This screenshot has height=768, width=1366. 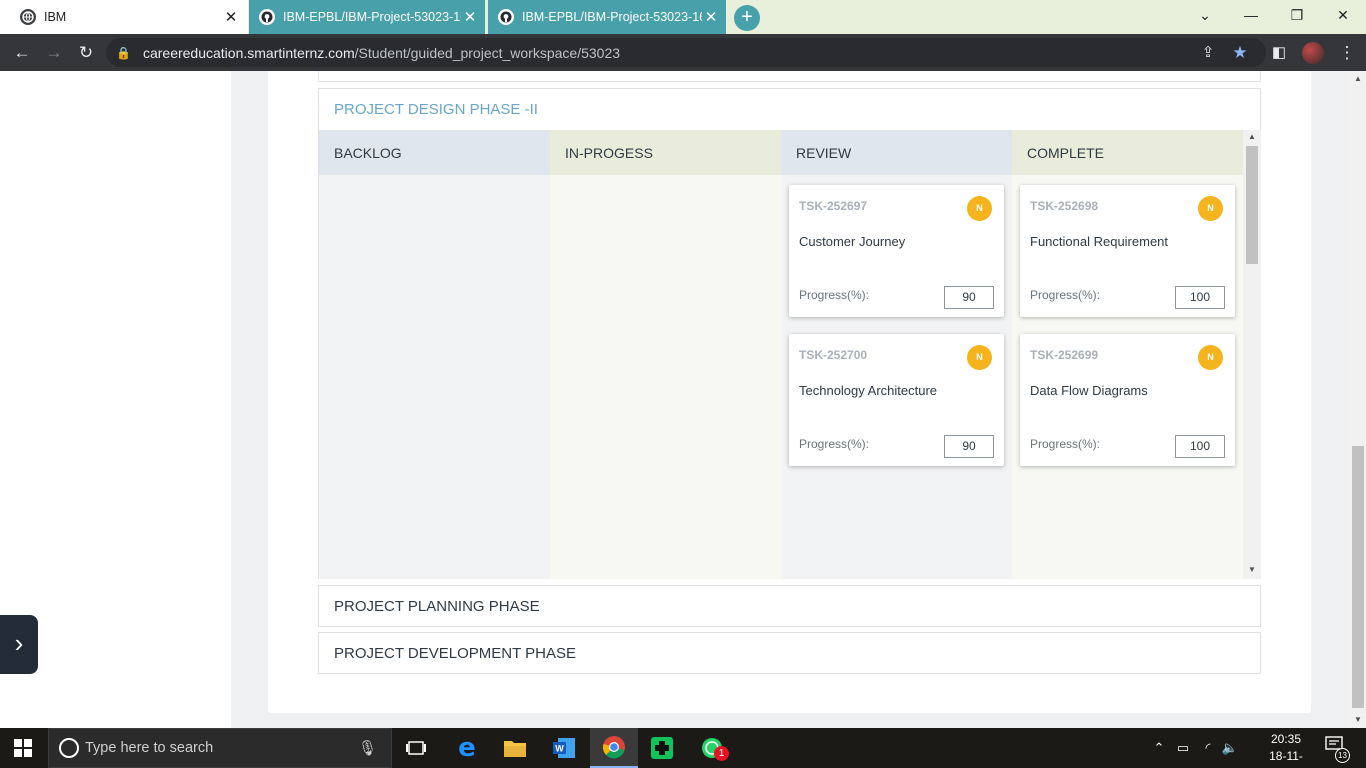 I want to click on forward-arrow-icon: →, so click(x=54, y=52).